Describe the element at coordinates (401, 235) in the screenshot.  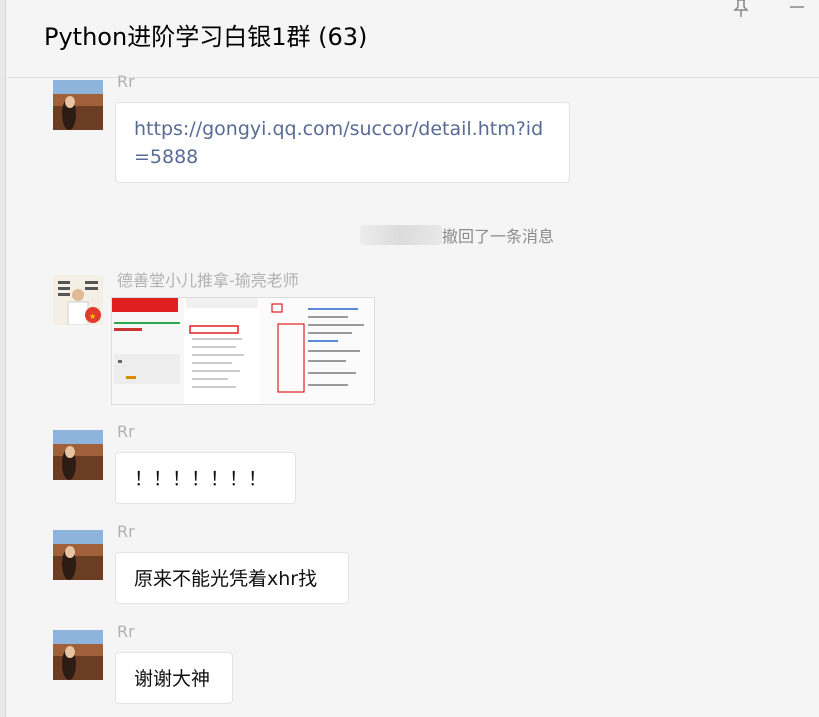
I see `blurred-user` at that location.